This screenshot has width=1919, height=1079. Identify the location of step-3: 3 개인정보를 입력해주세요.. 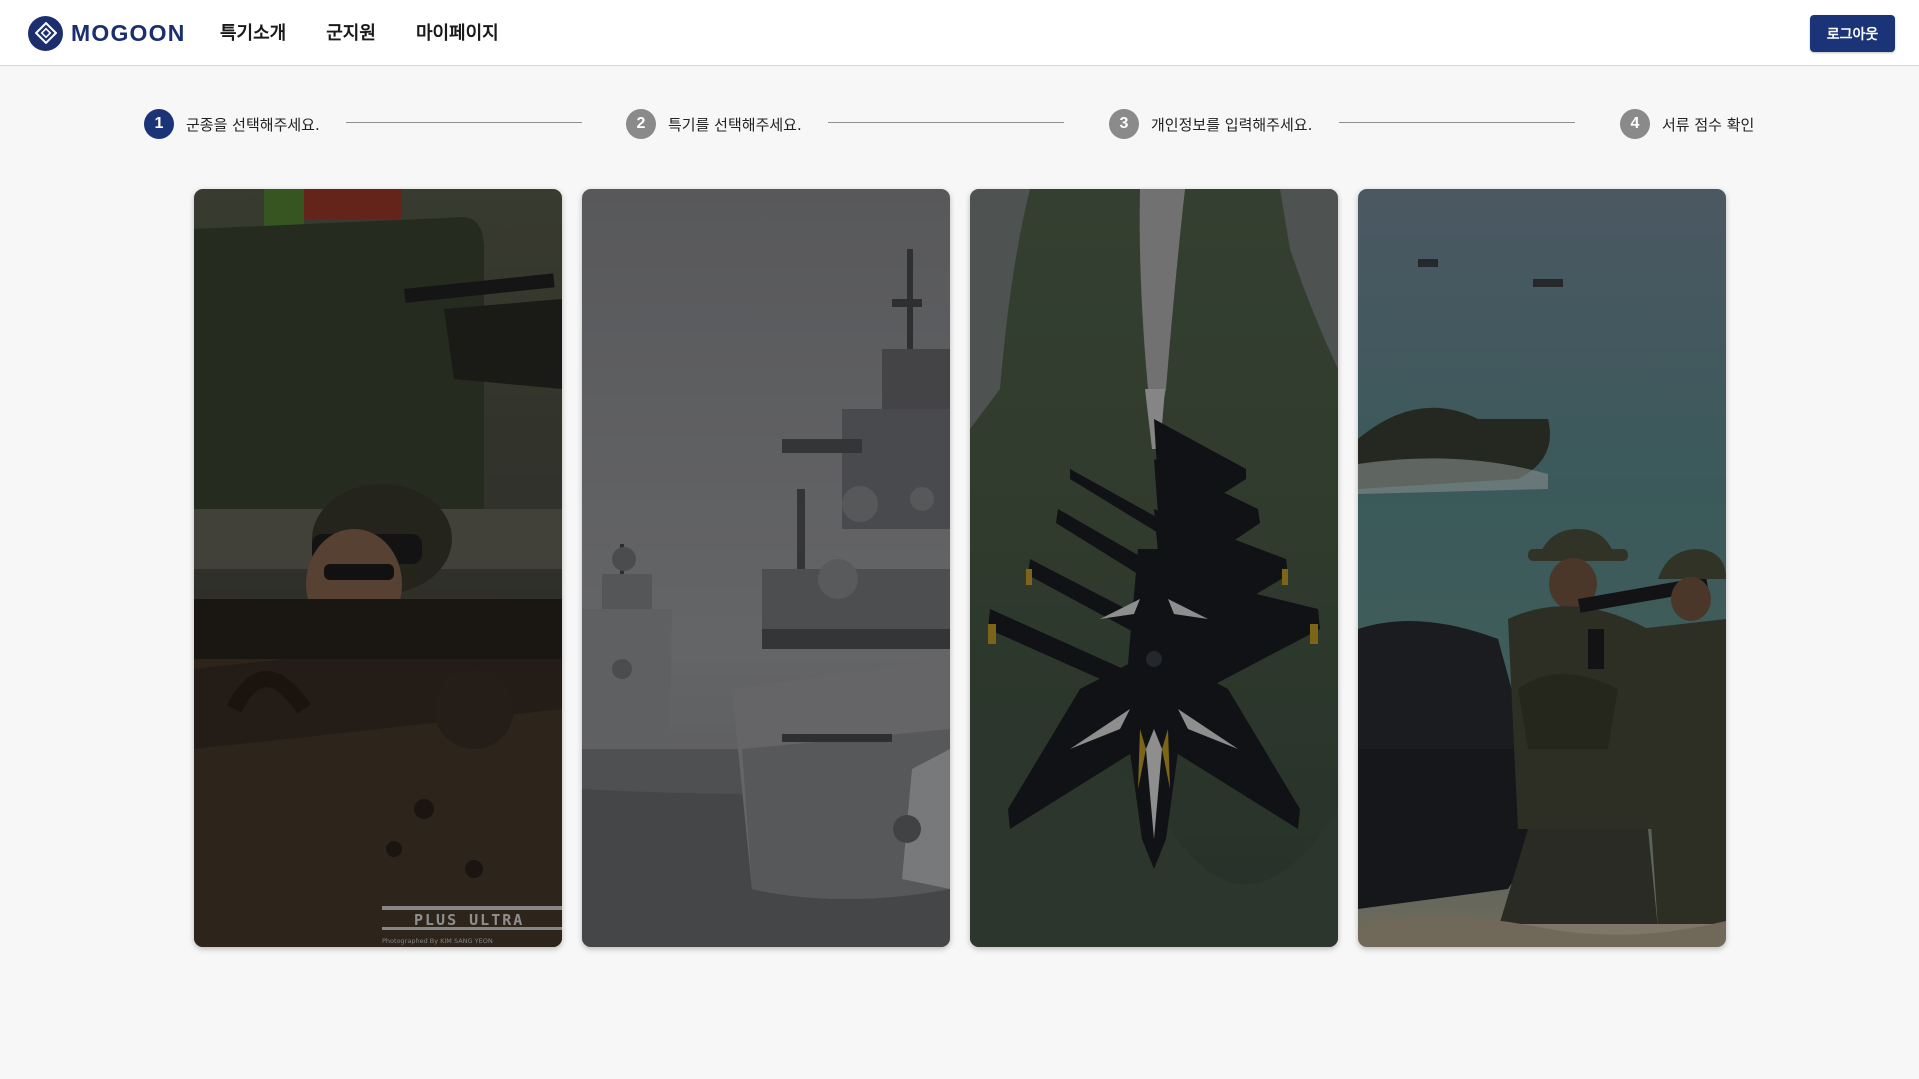
(1210, 124).